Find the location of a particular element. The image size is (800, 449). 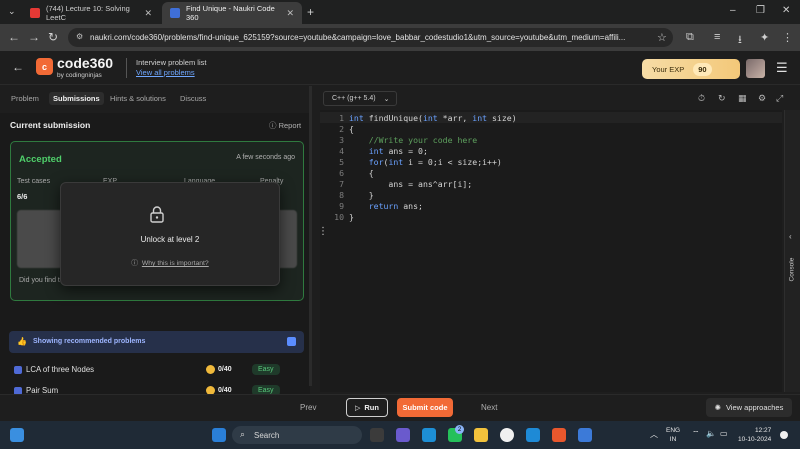

chevron-up-icon: ︿ is located at coordinates (654, 434).